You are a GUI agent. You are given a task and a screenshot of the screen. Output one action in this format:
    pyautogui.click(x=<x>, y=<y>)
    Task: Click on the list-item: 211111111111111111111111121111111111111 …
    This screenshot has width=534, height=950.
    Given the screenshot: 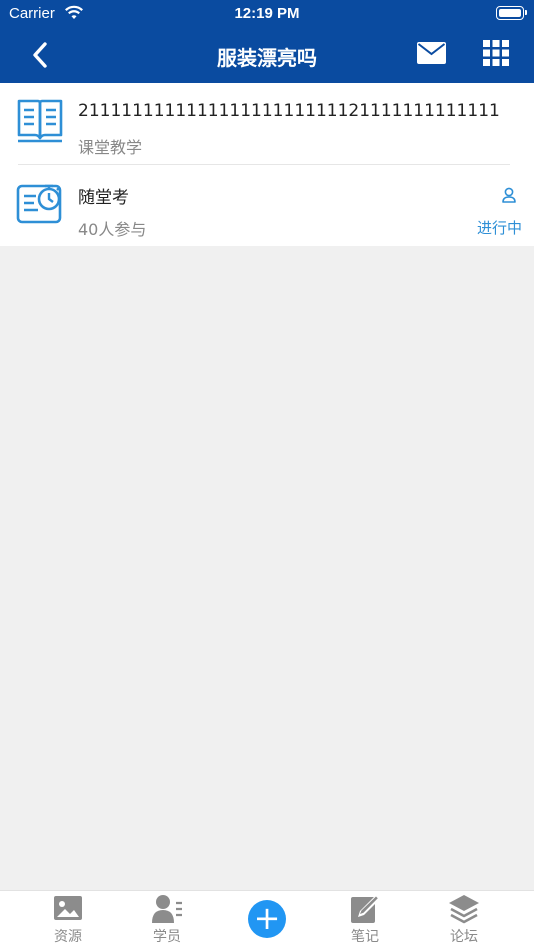 What is the action you would take?
    pyautogui.click(x=267, y=124)
    